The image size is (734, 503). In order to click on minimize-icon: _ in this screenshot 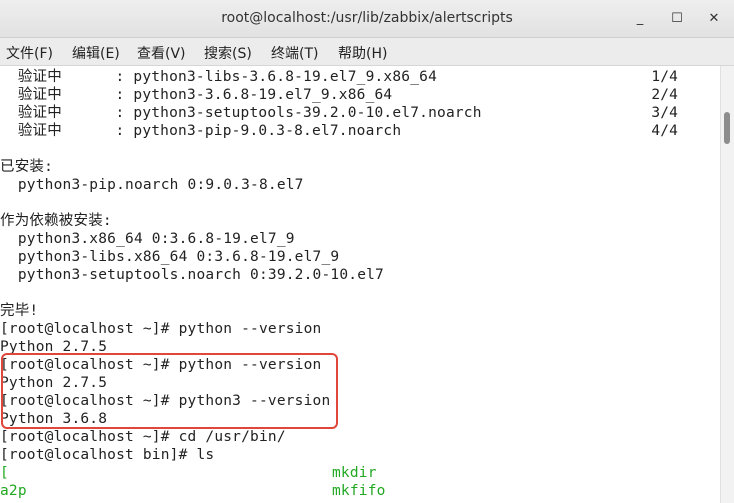, I will do `click(640, 19)`.